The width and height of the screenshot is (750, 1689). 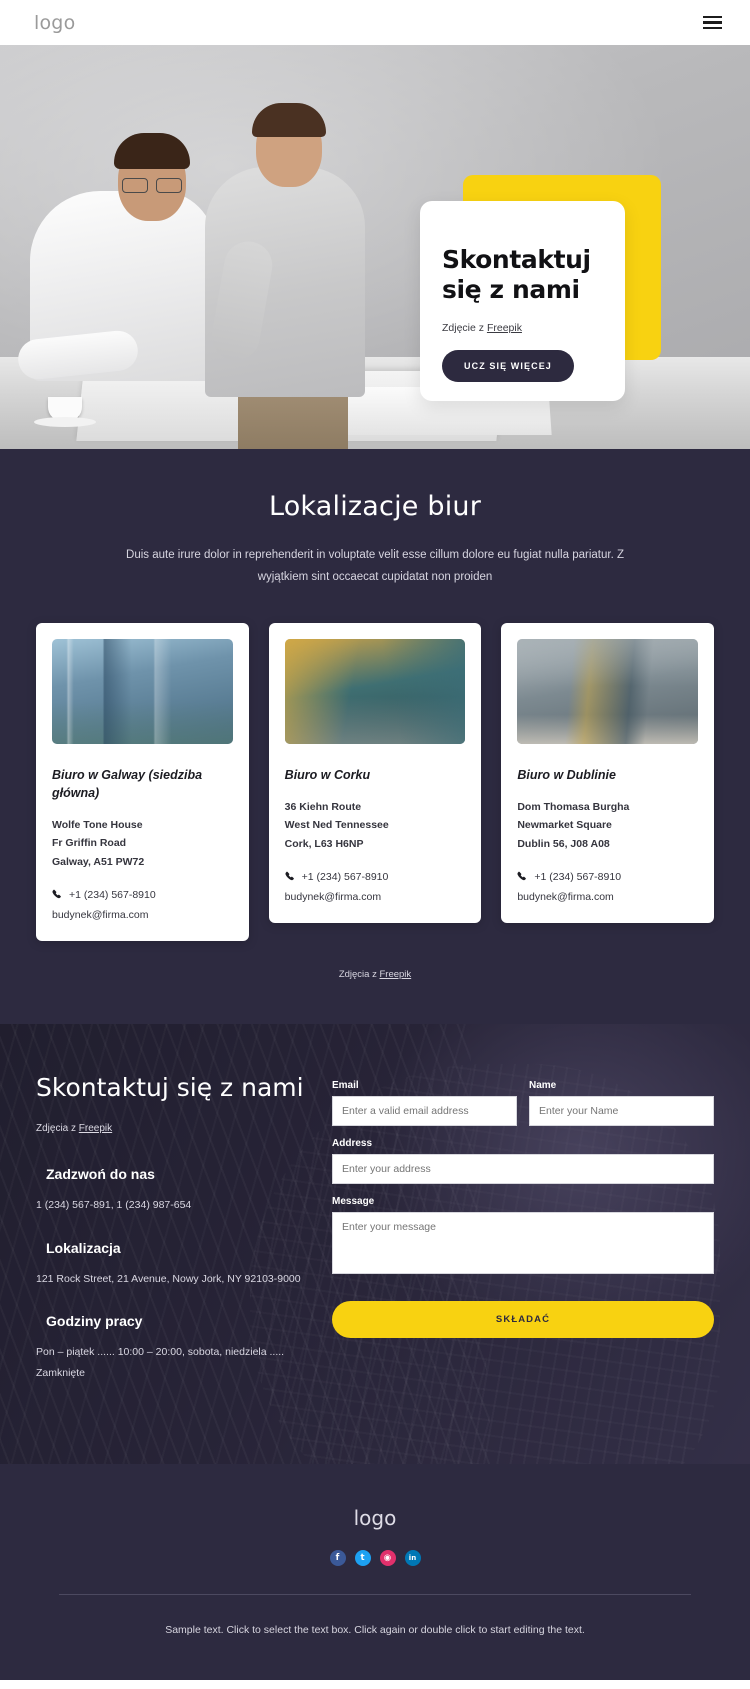 What do you see at coordinates (359, 974) in the screenshot?
I see `locations-credit-prefix: Zdjęcia z` at bounding box center [359, 974].